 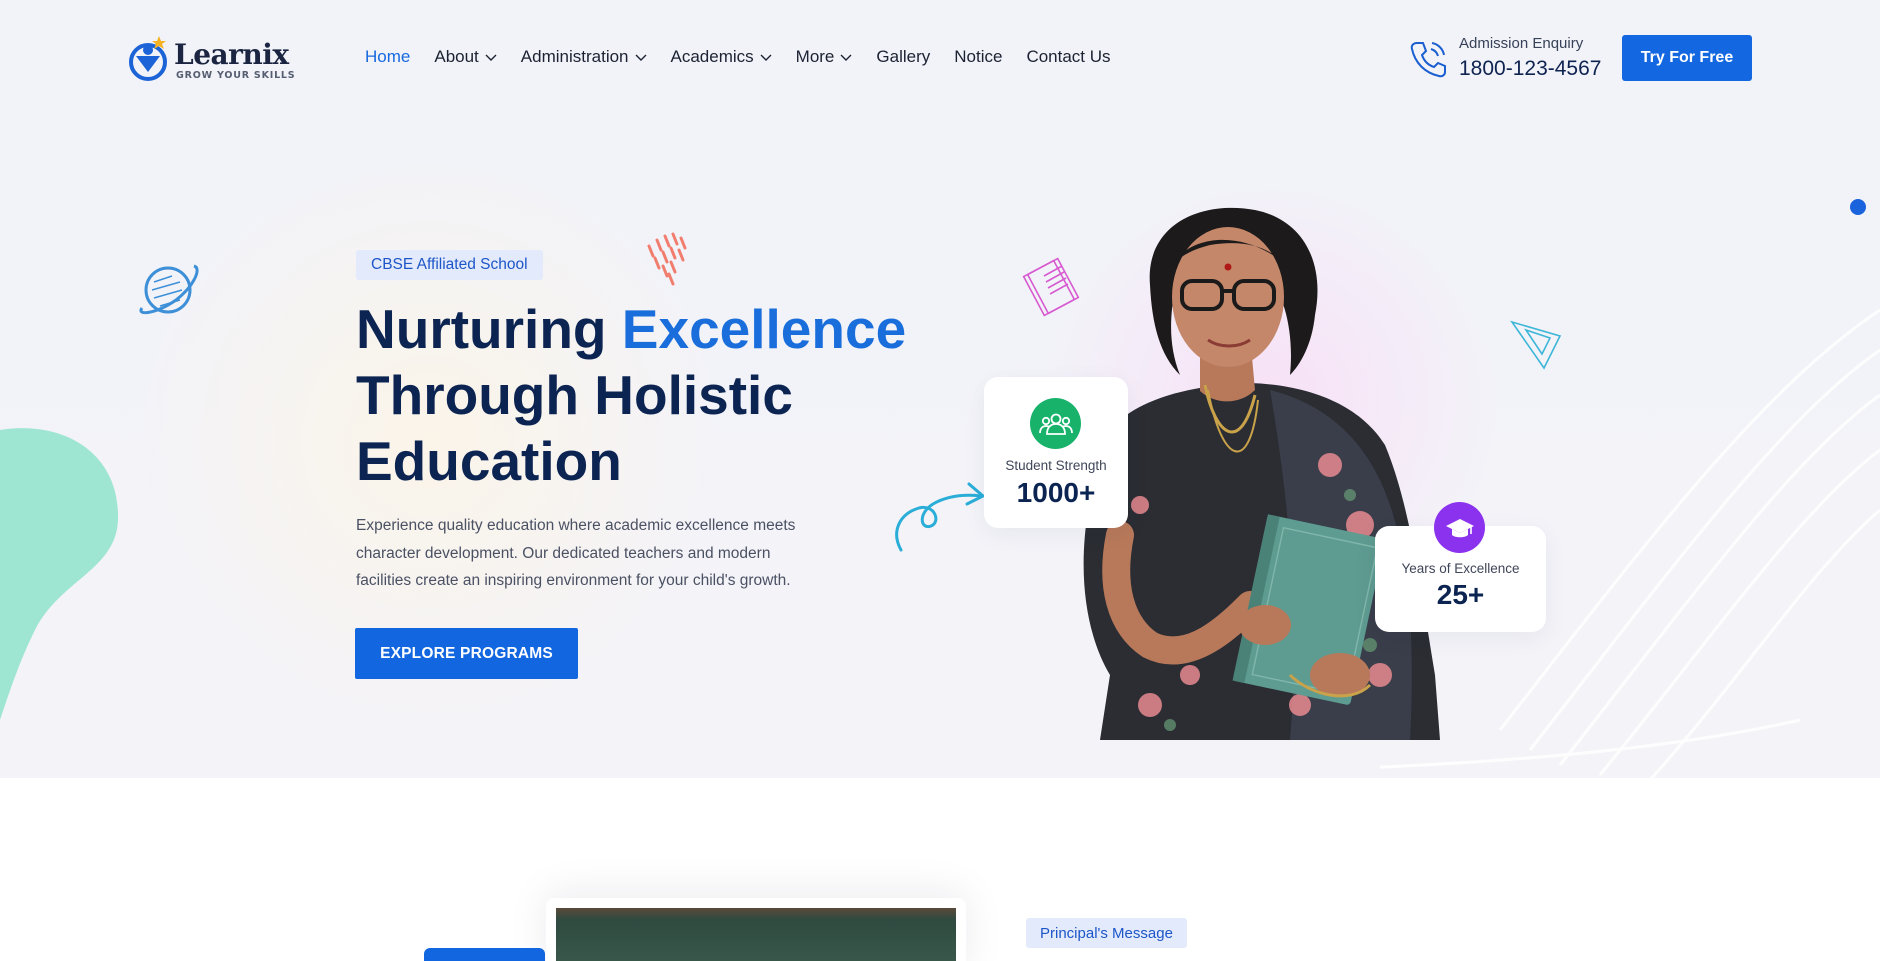 I want to click on hero-title-line3: Education, so click(x=489, y=461).